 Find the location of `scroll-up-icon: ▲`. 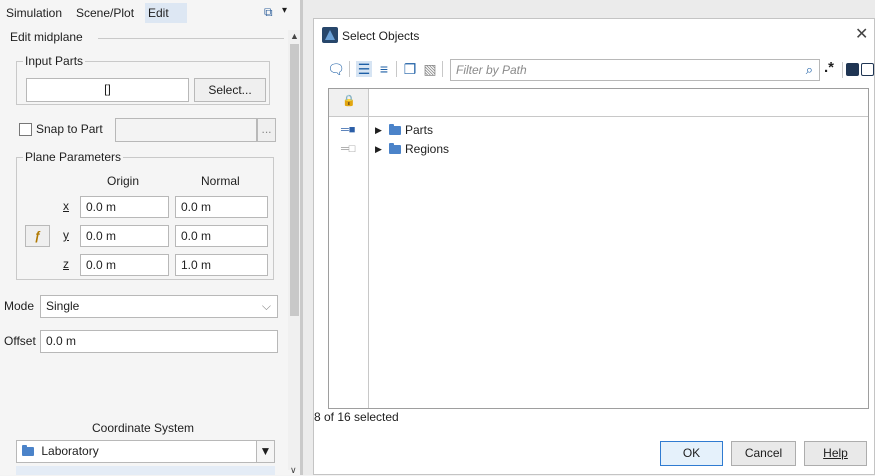

scroll-up-icon: ▲ is located at coordinates (294, 36).